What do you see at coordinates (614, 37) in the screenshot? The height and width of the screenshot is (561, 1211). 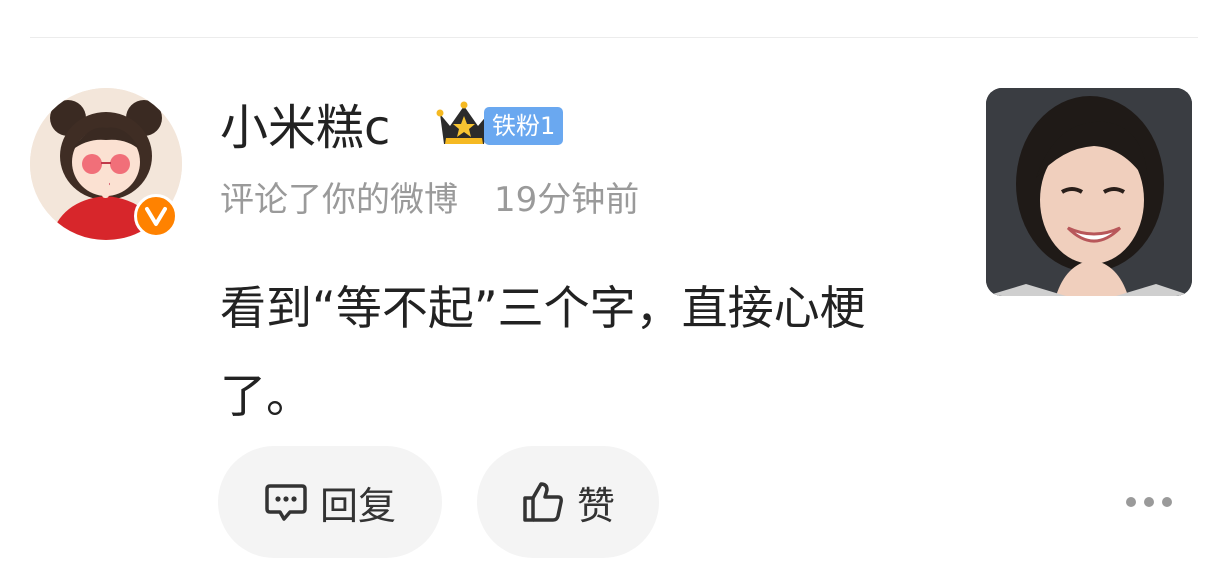 I see `top-divider` at bounding box center [614, 37].